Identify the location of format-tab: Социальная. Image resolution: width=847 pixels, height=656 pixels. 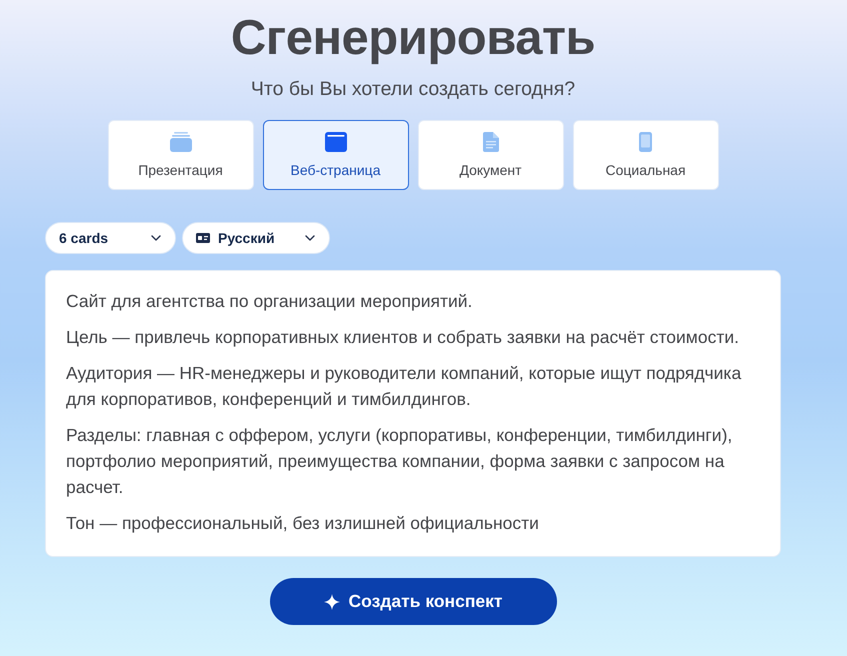
(645, 155).